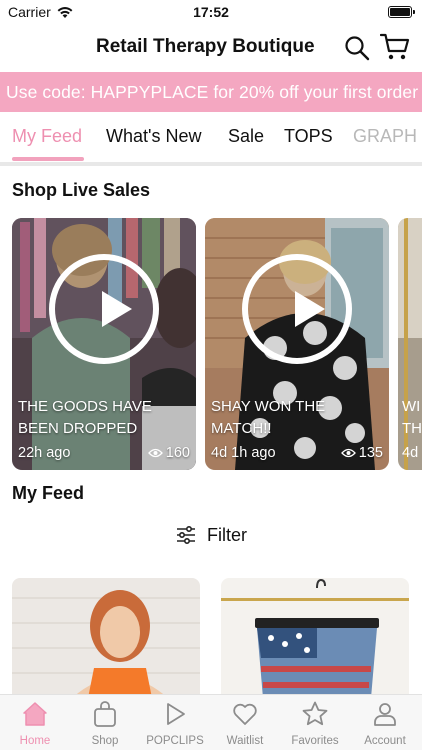  I want to click on live-sale-title-partial: WI TH, so click(412, 417).